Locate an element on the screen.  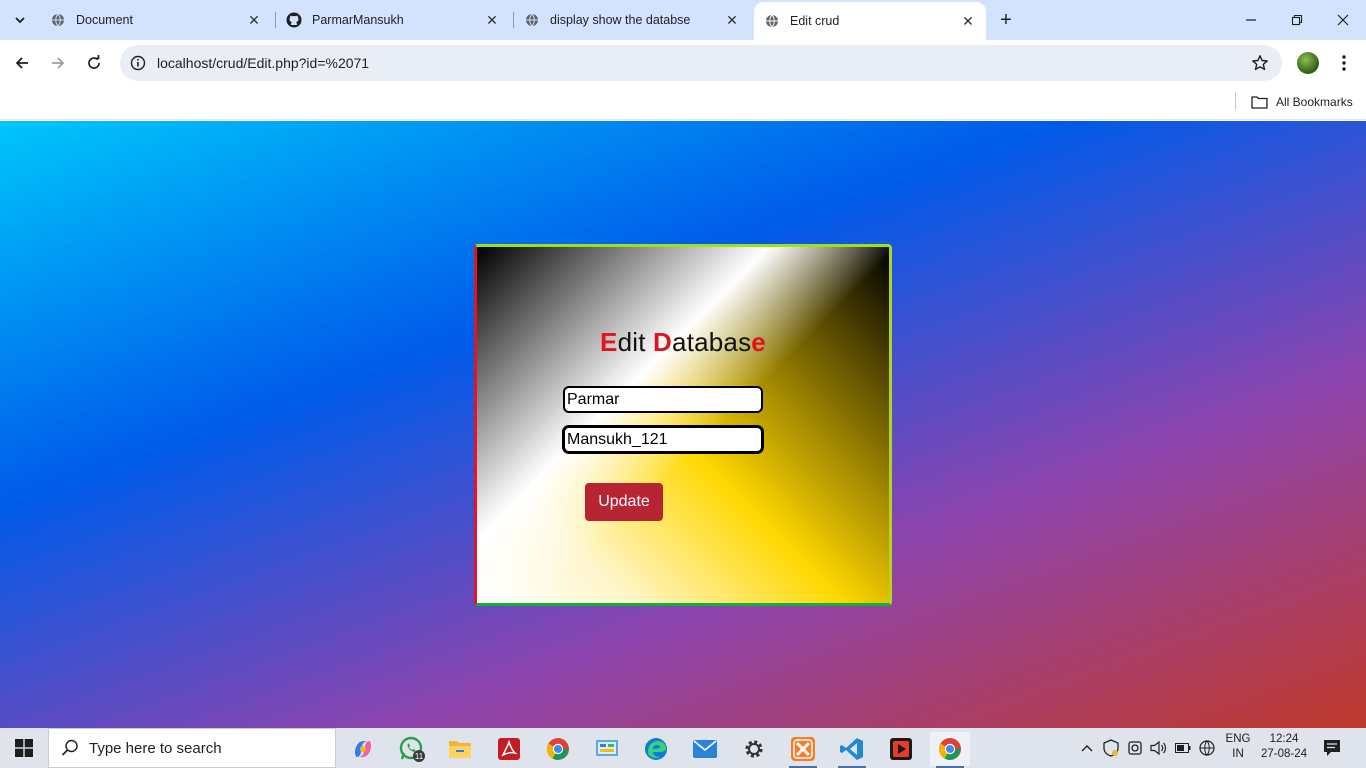
title-part: e is located at coordinates (758, 342).